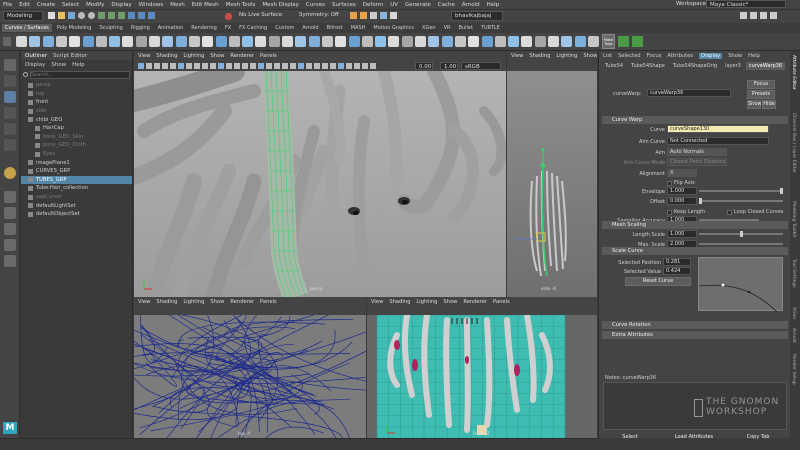  Describe the element at coordinates (718, 141) in the screenshot. I see `aim-curve-field: Not Connected` at that location.